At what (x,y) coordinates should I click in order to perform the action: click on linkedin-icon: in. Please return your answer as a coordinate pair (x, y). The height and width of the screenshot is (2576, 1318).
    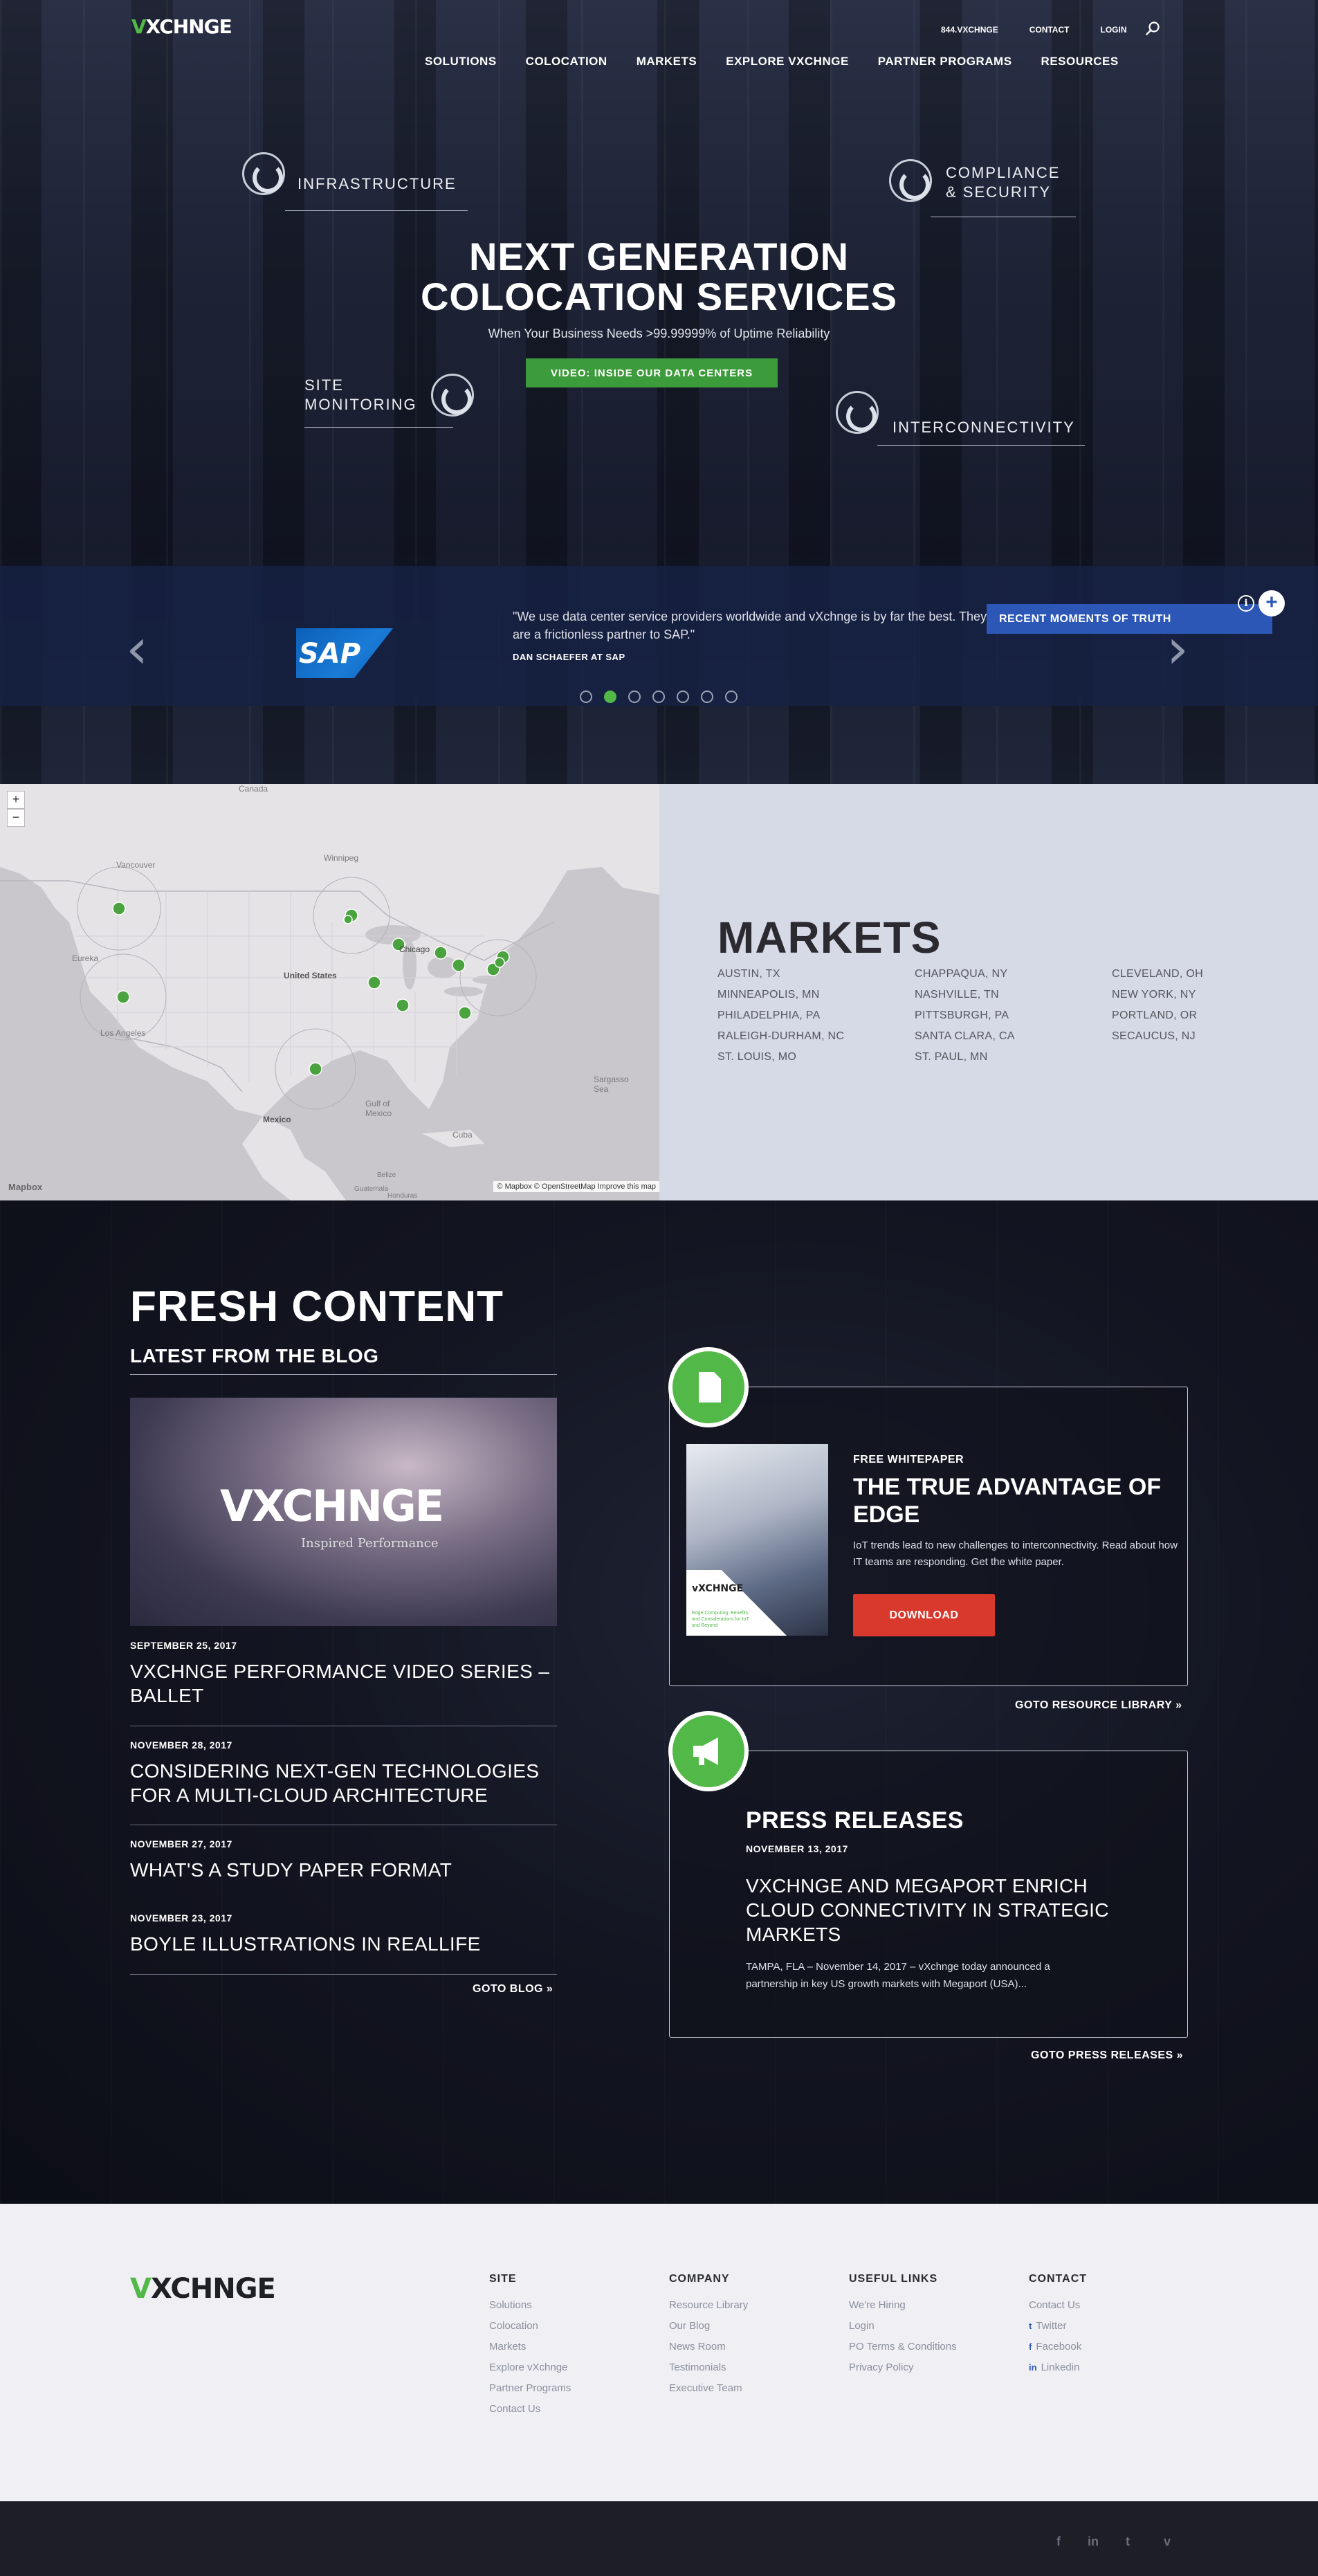
    Looking at the image, I should click on (1093, 2542).